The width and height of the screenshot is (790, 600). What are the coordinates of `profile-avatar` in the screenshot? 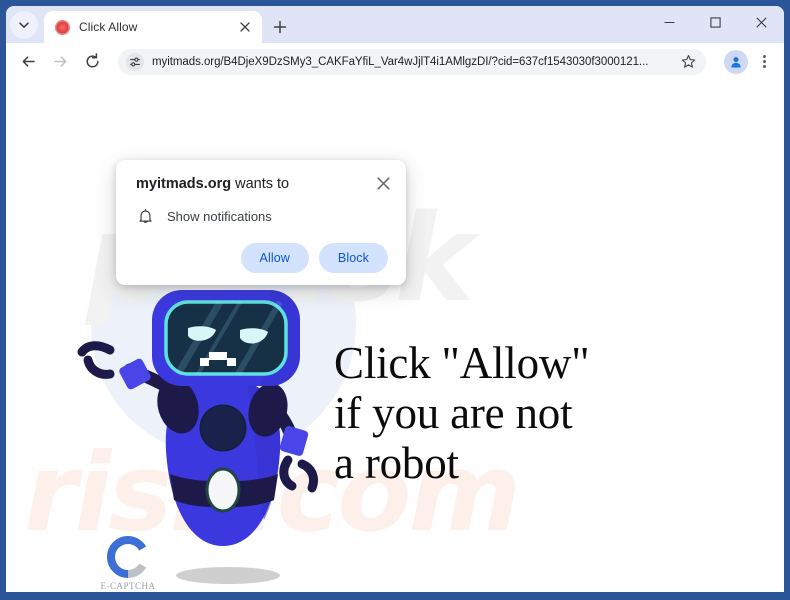 It's located at (736, 61).